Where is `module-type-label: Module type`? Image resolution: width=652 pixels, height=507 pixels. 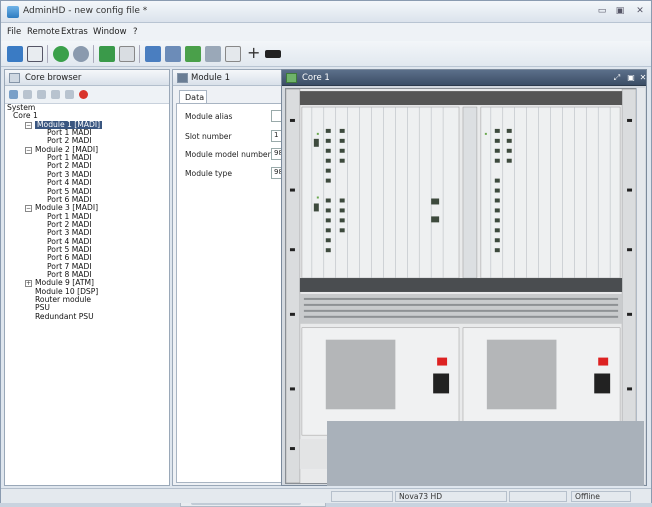 module-type-label: Module type is located at coordinates (208, 173).